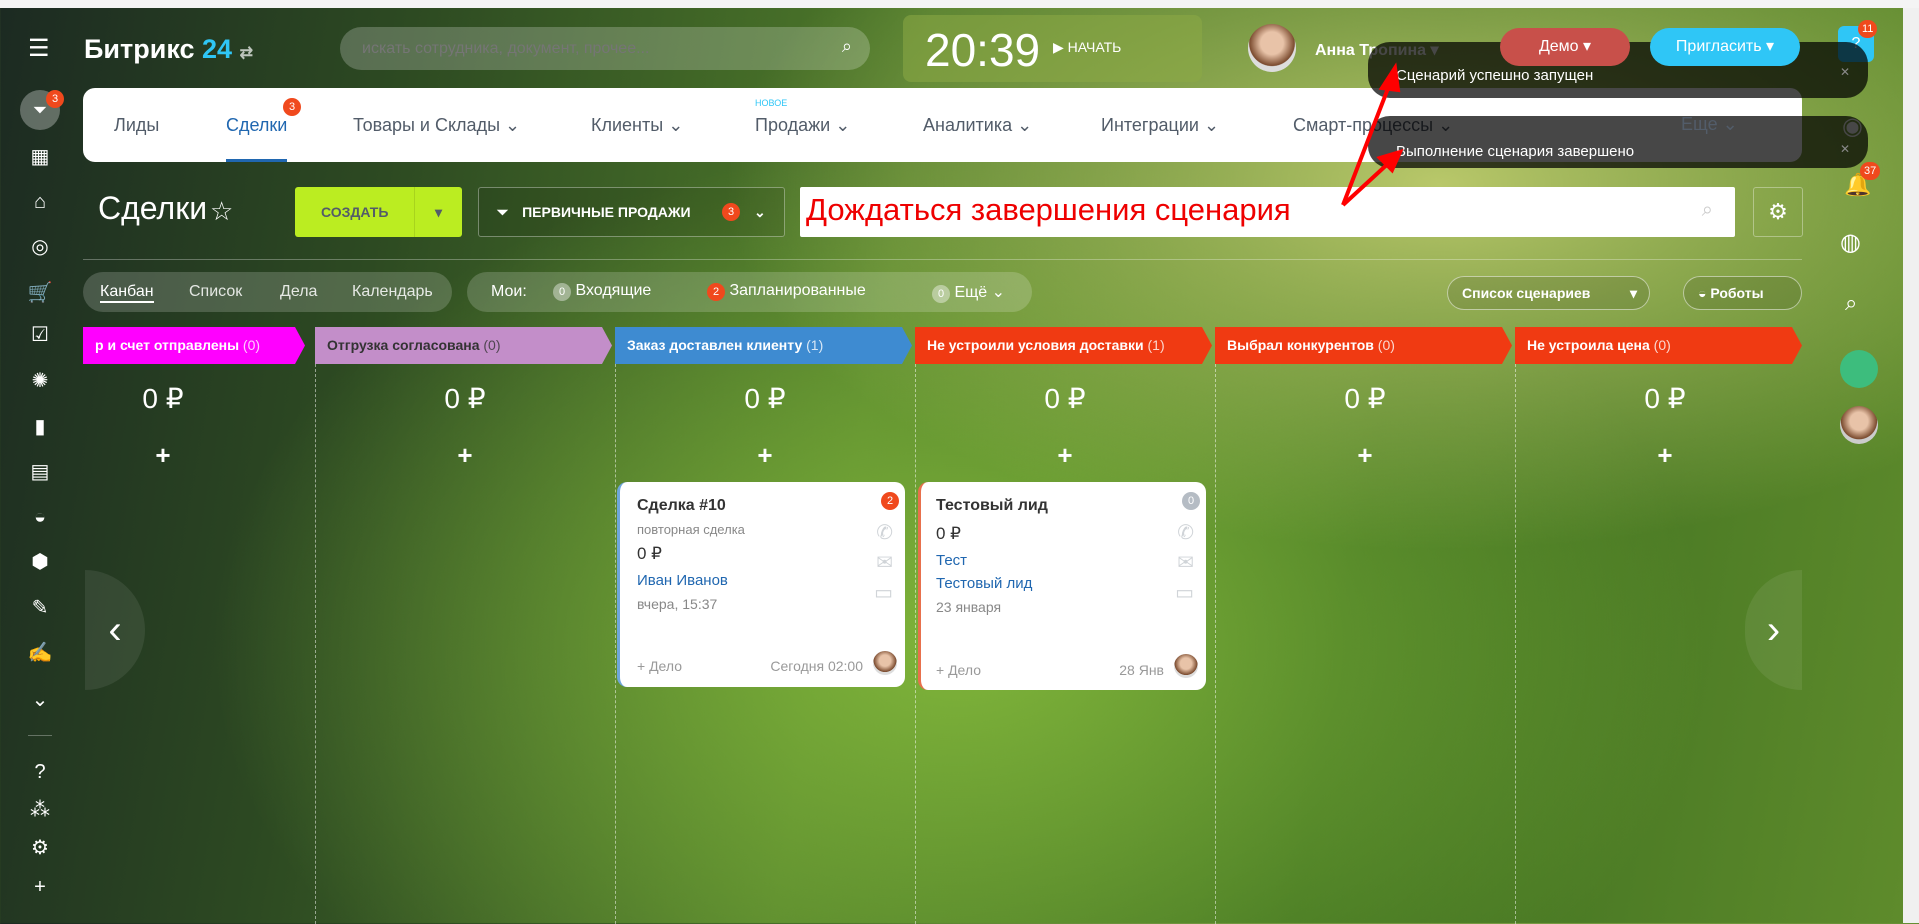 This screenshot has width=1919, height=924. I want to click on stage-header: р и счет отправлены (0), so click(194, 345).